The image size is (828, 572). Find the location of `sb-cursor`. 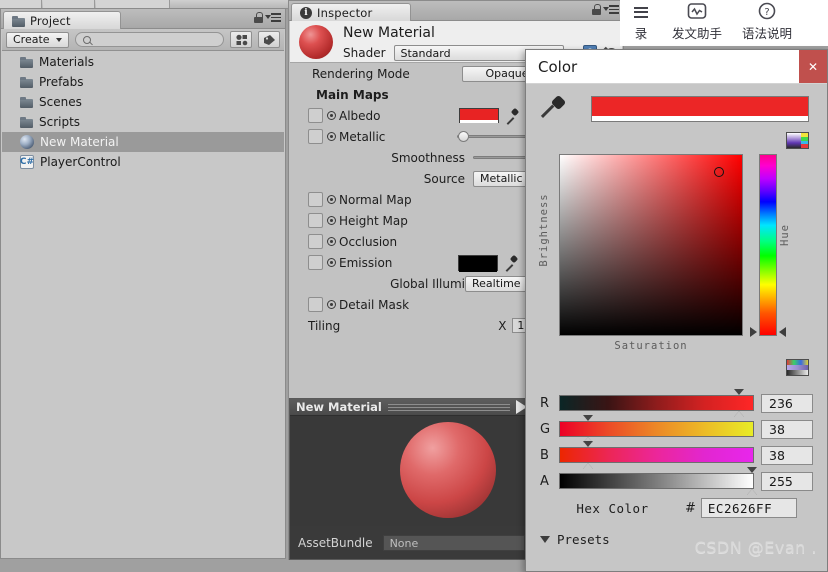

sb-cursor is located at coordinates (719, 172).